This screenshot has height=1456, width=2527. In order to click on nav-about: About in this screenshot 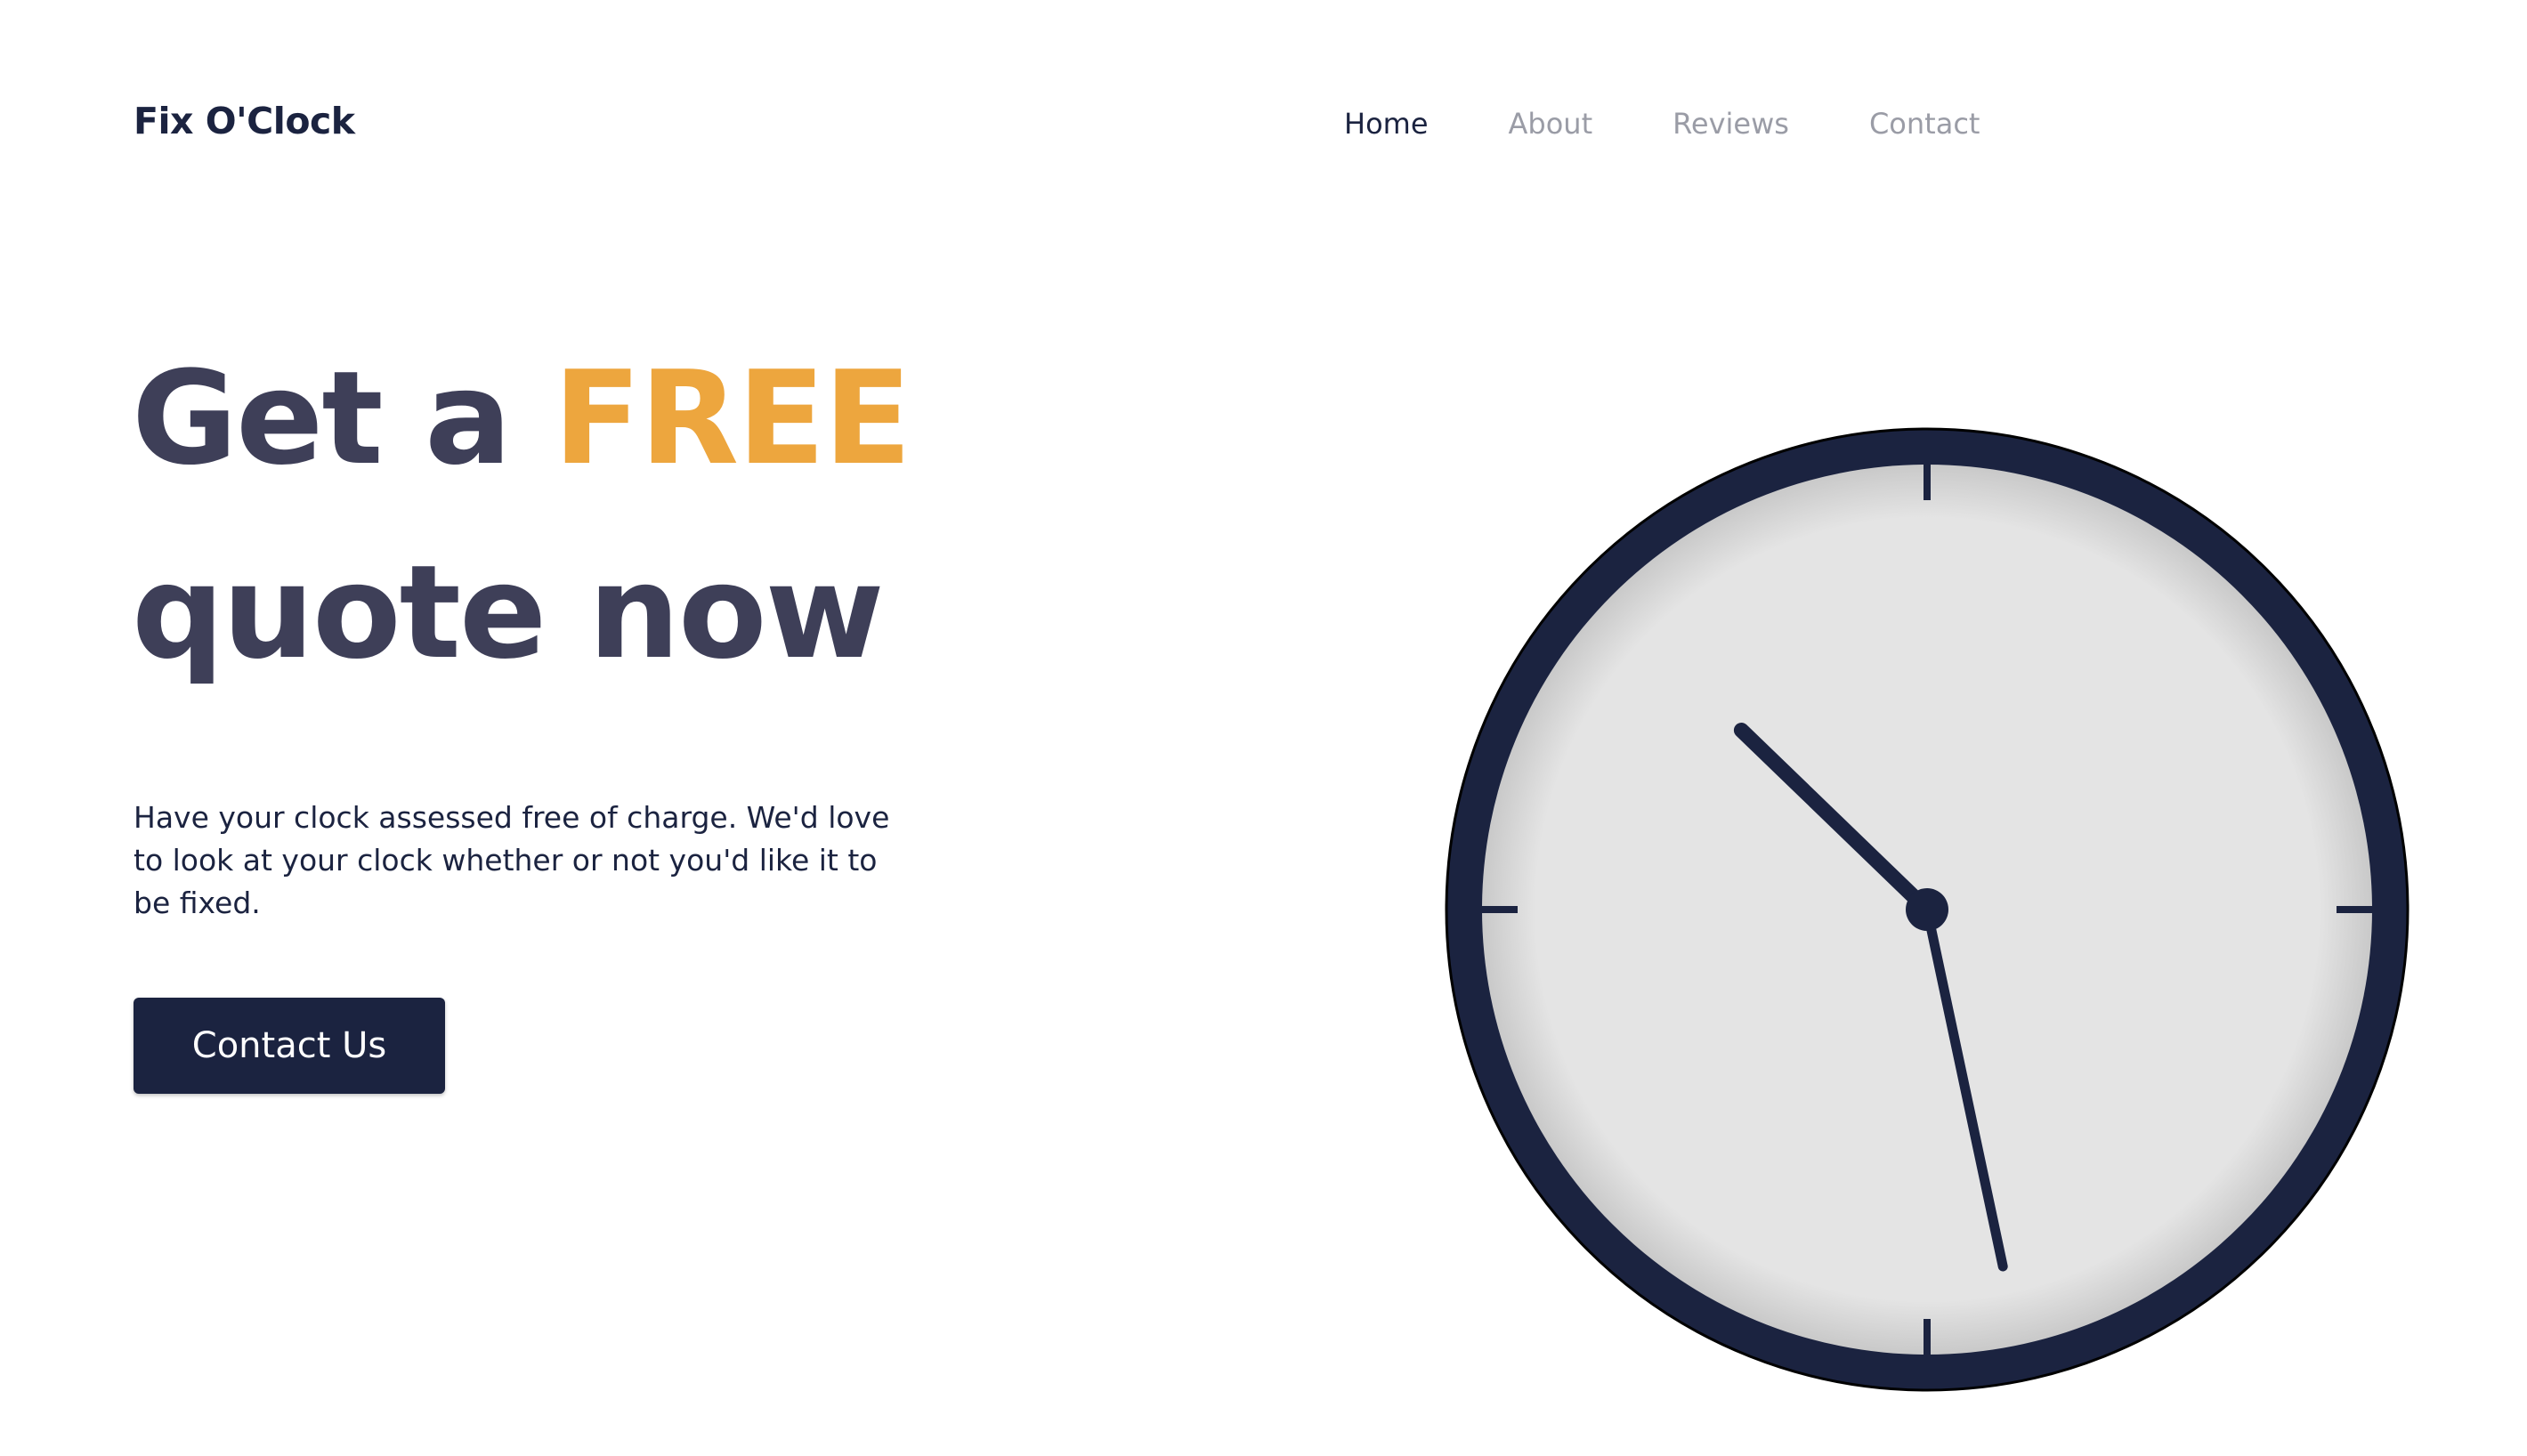, I will do `click(1551, 124)`.